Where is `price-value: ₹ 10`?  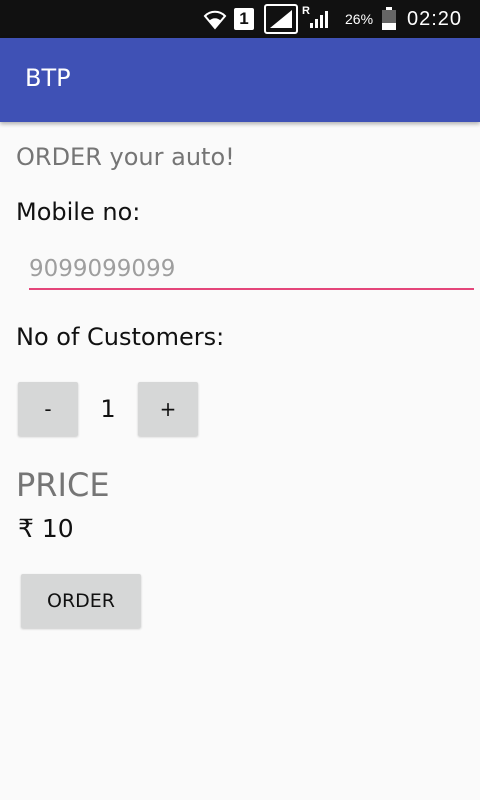
price-value: ₹ 10 is located at coordinates (46, 528).